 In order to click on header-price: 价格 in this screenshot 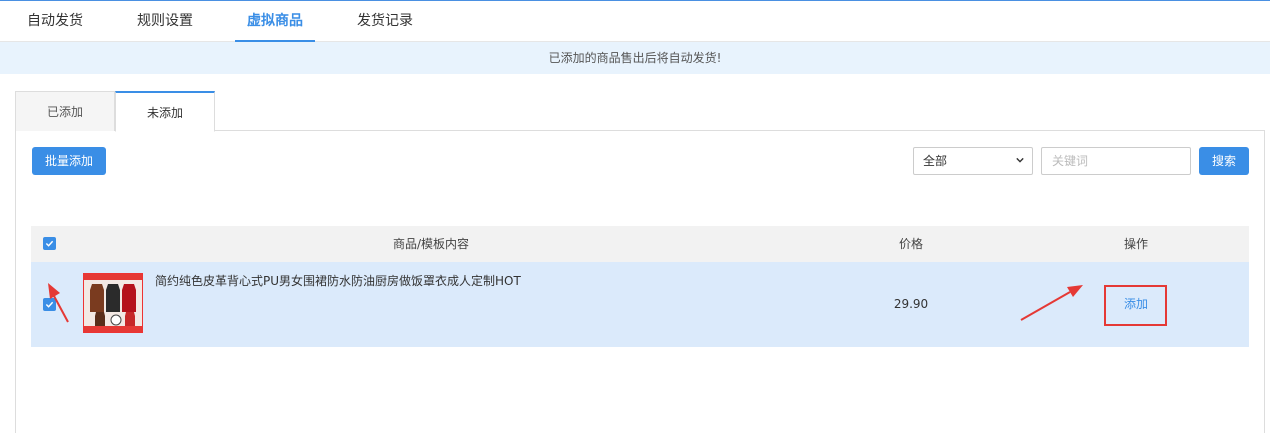, I will do `click(910, 244)`.